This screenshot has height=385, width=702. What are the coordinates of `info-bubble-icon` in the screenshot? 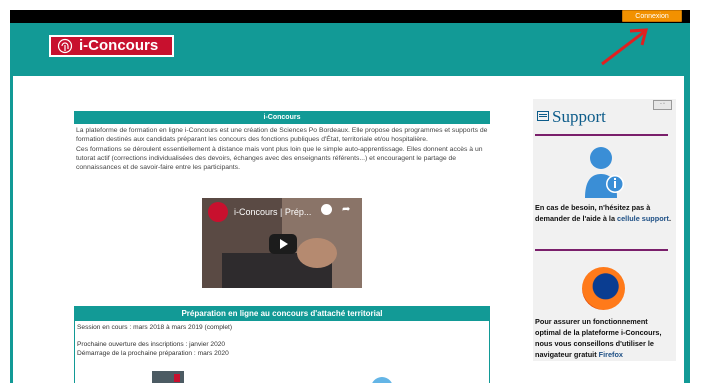 It's located at (382, 380).